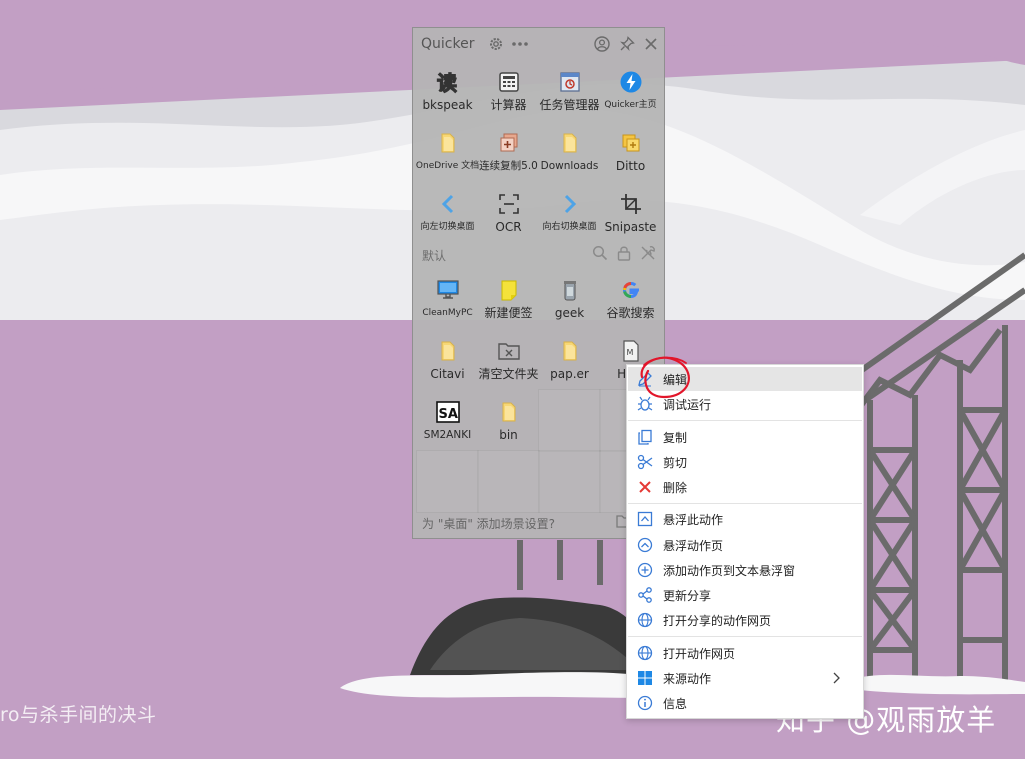 The height and width of the screenshot is (759, 1025). I want to click on google-icon, so click(631, 290).